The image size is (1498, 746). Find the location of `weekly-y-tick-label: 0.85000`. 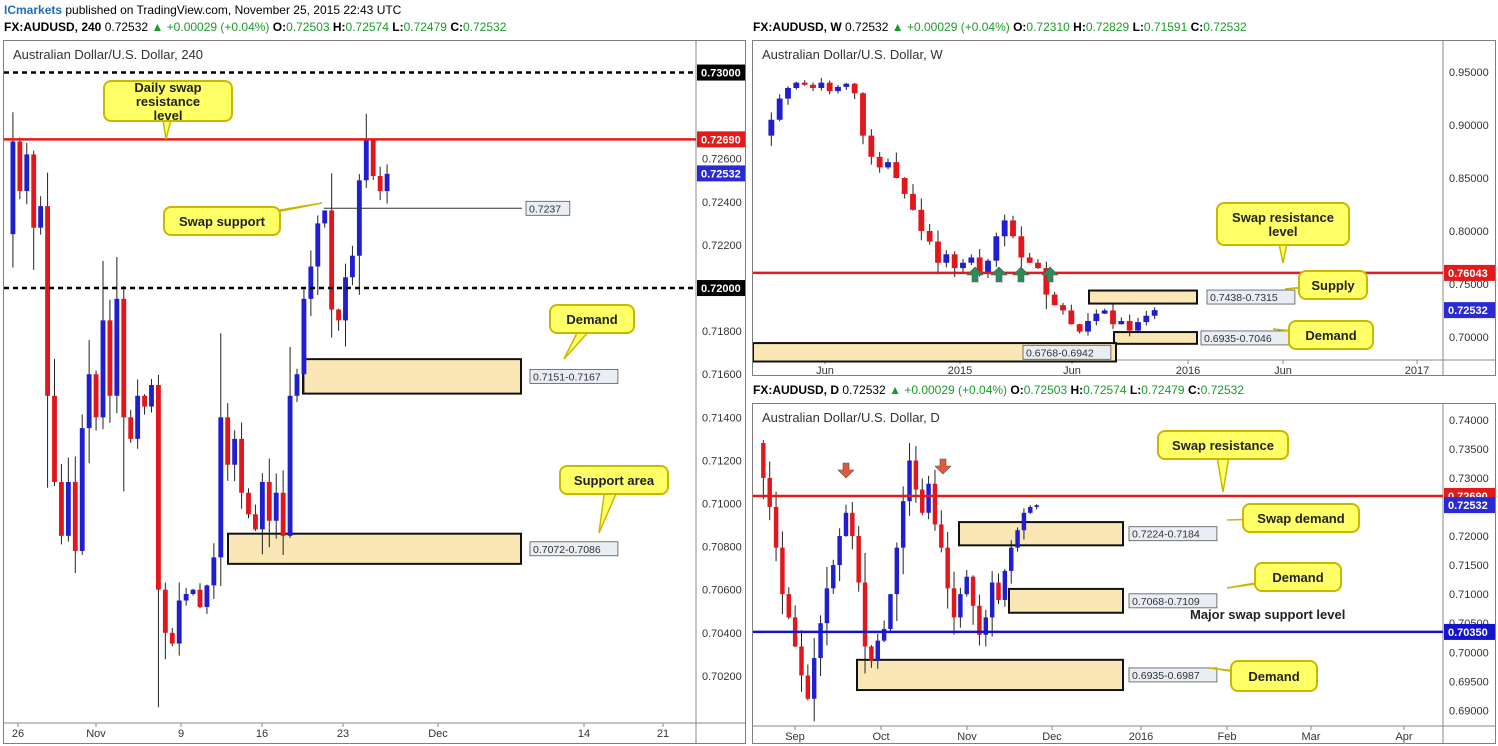

weekly-y-tick-label: 0.85000 is located at coordinates (1469, 179).